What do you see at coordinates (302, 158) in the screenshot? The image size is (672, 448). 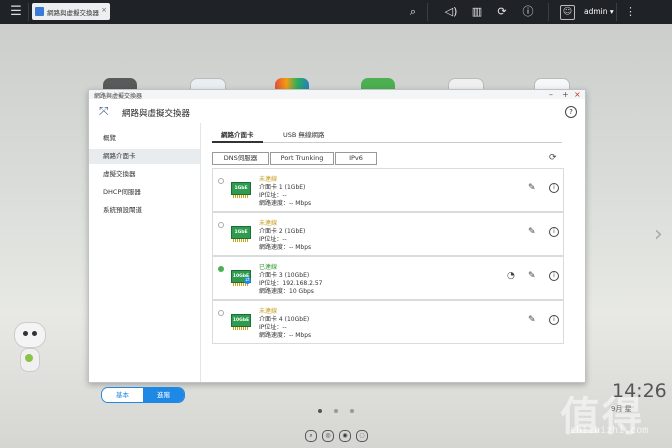 I see `port-trunking-button: Port Trunking` at bounding box center [302, 158].